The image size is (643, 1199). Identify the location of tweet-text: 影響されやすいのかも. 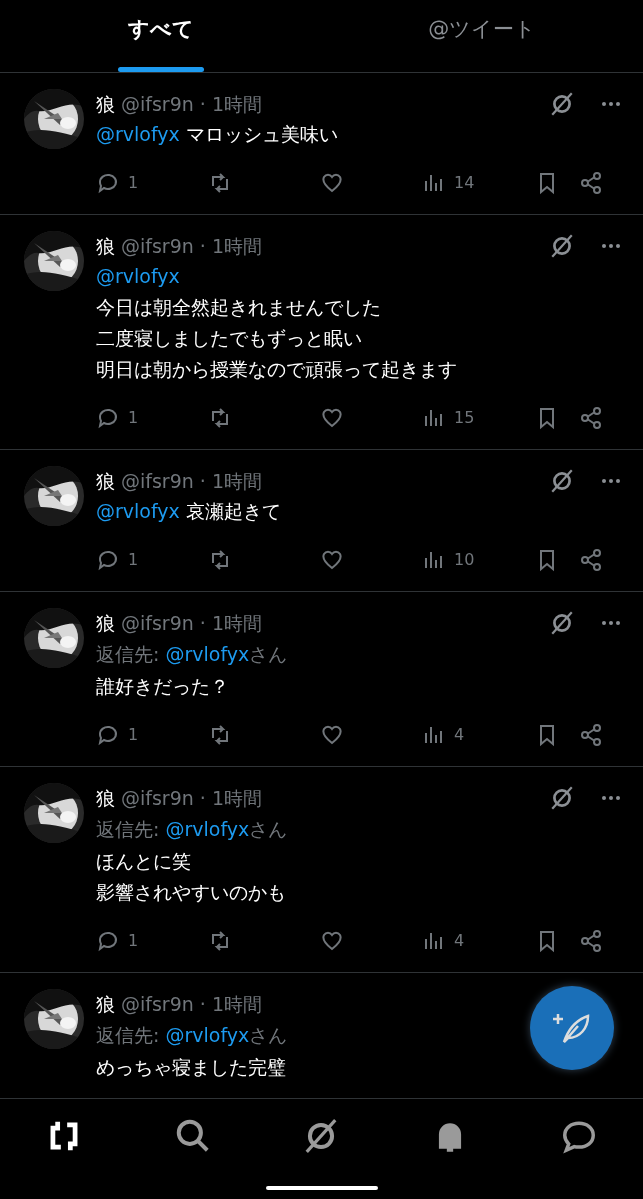
(191, 892).